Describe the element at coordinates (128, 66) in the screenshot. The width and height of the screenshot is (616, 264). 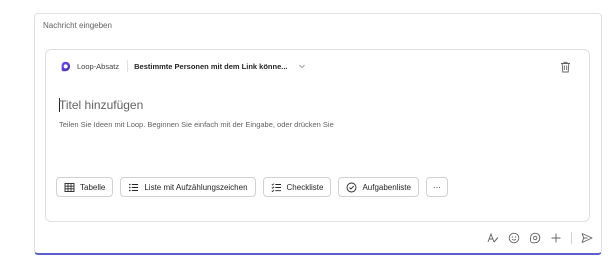
I see `header-divider` at that location.